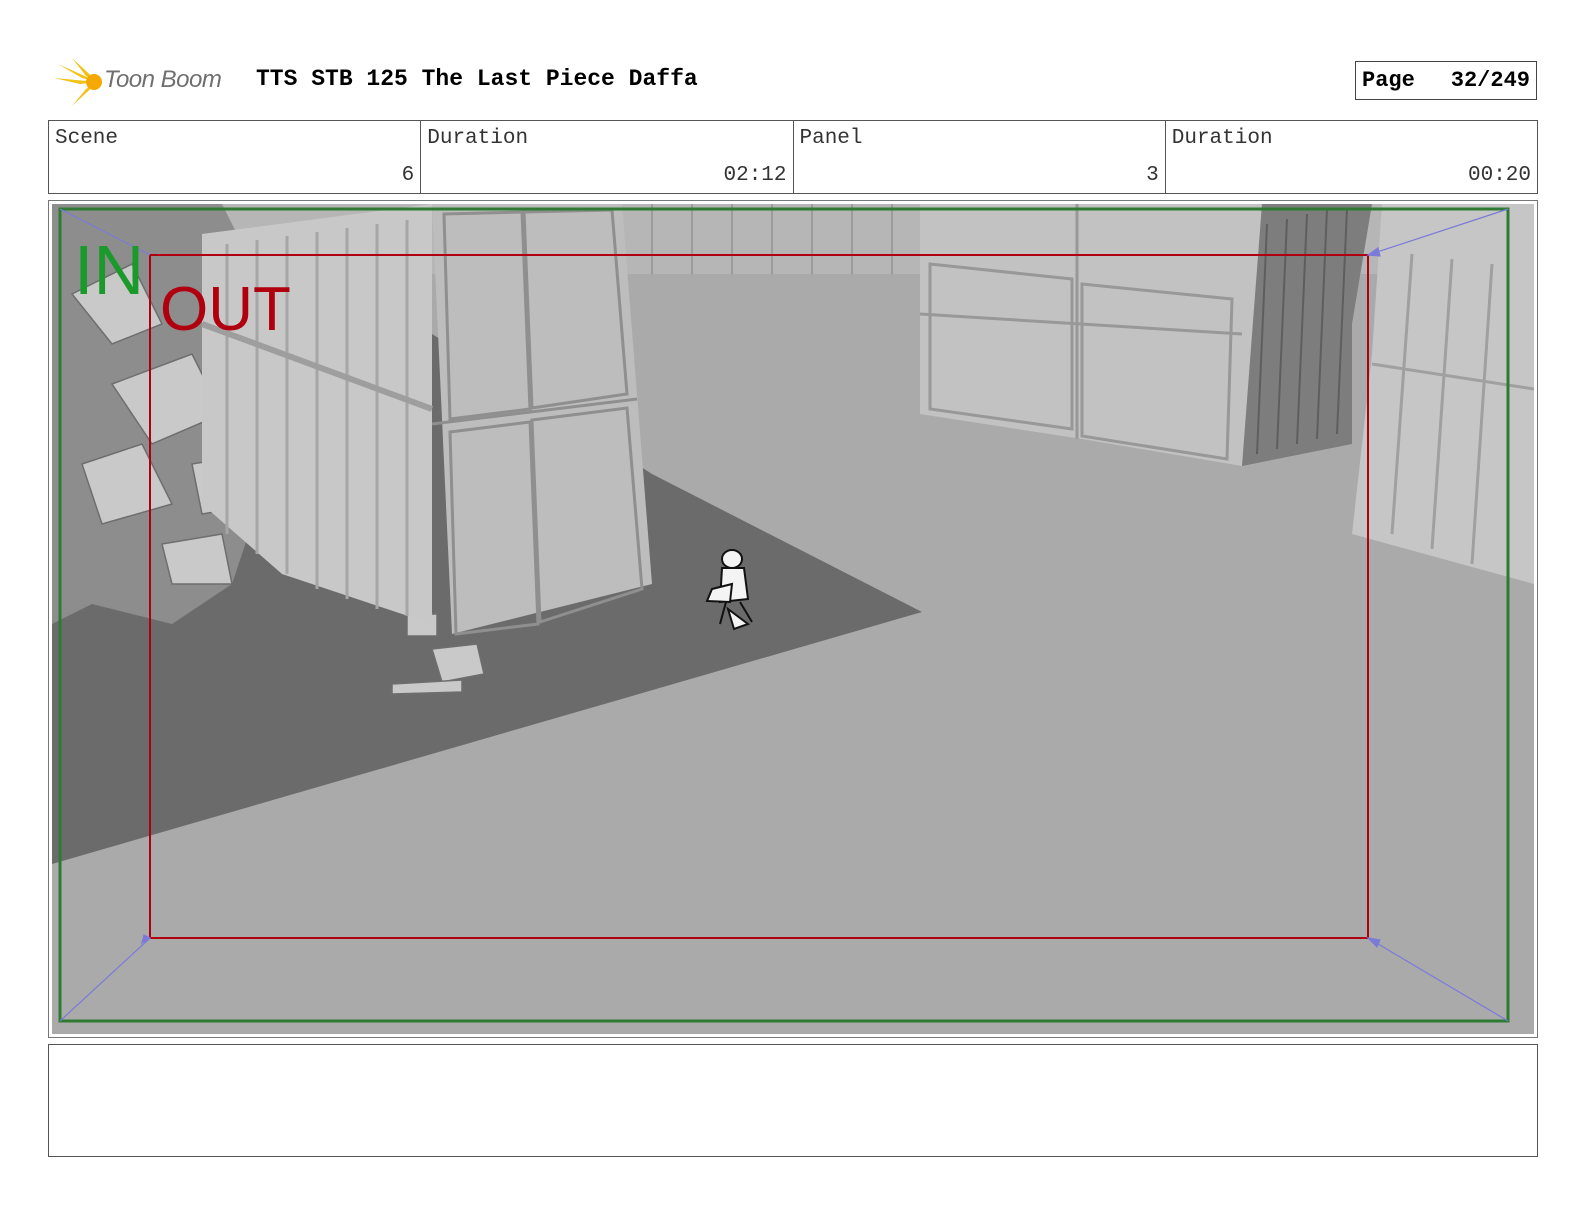 This screenshot has width=1584, height=1224. I want to click on panel-cell: Panel 3, so click(980, 157).